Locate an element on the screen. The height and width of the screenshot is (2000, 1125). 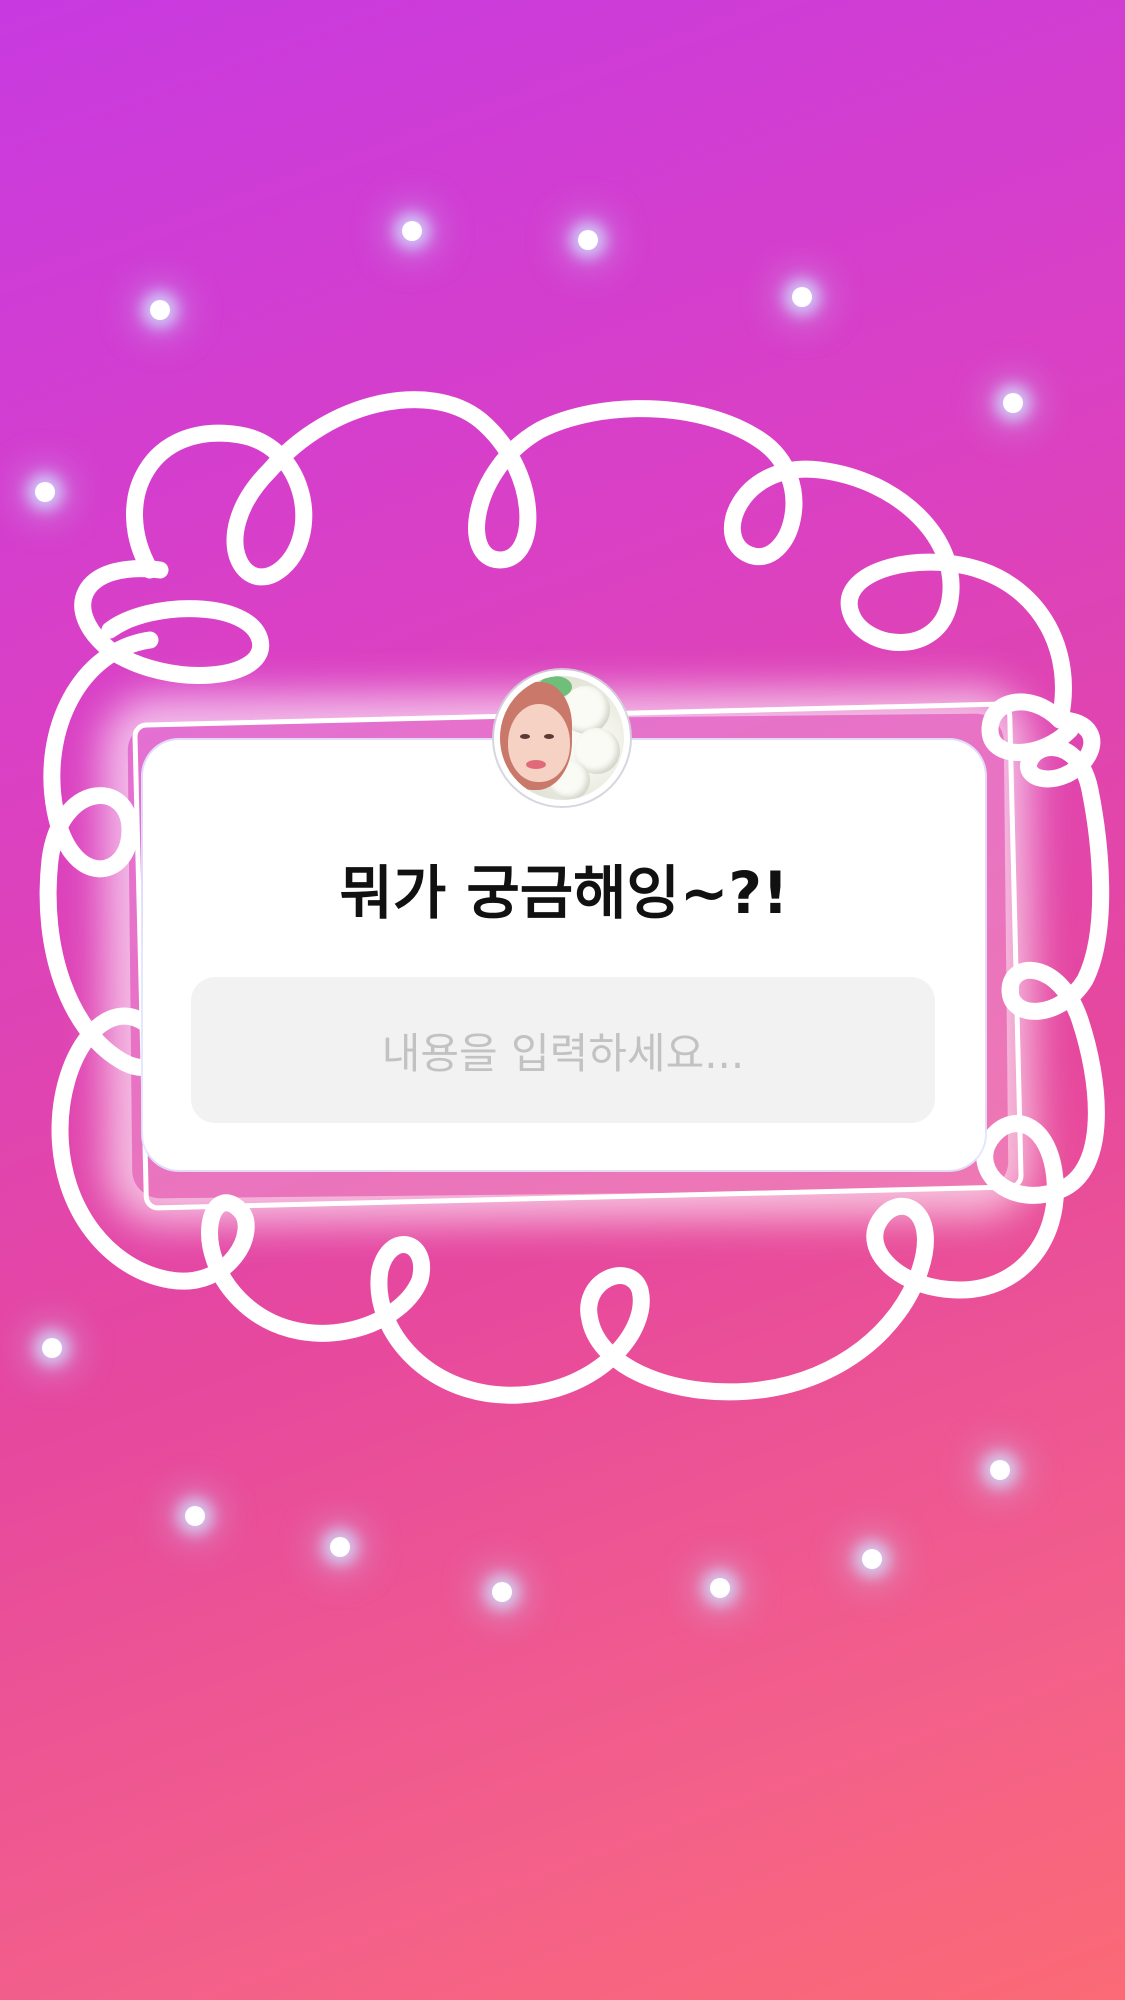
question-text: 뭐가 궁금해잉~?! is located at coordinates (564, 893).